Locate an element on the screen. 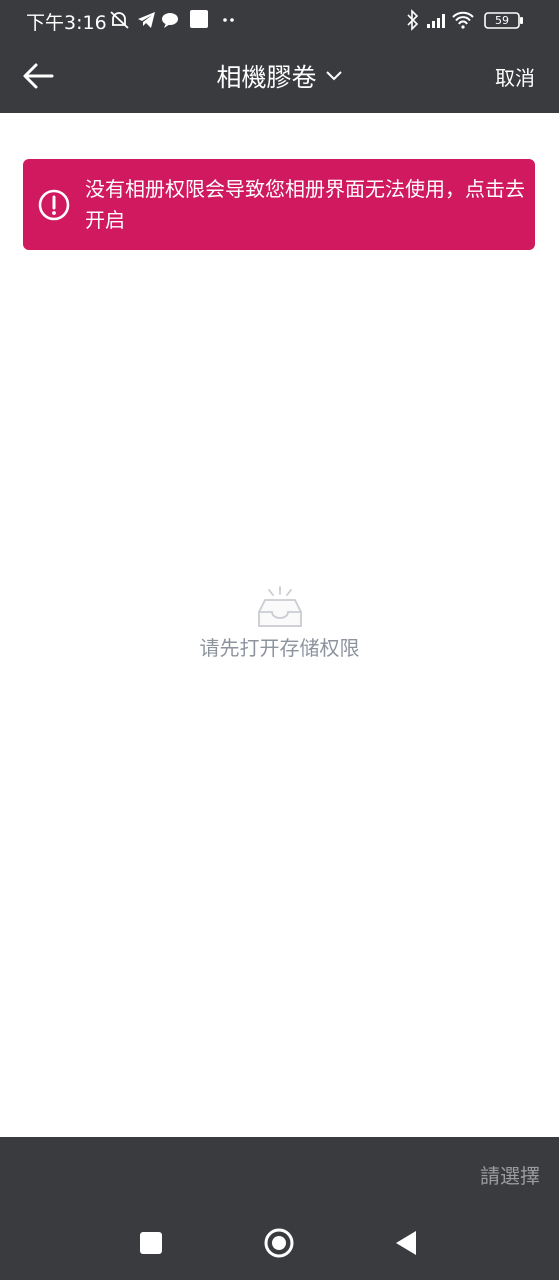  notification-icons is located at coordinates (173, 20).